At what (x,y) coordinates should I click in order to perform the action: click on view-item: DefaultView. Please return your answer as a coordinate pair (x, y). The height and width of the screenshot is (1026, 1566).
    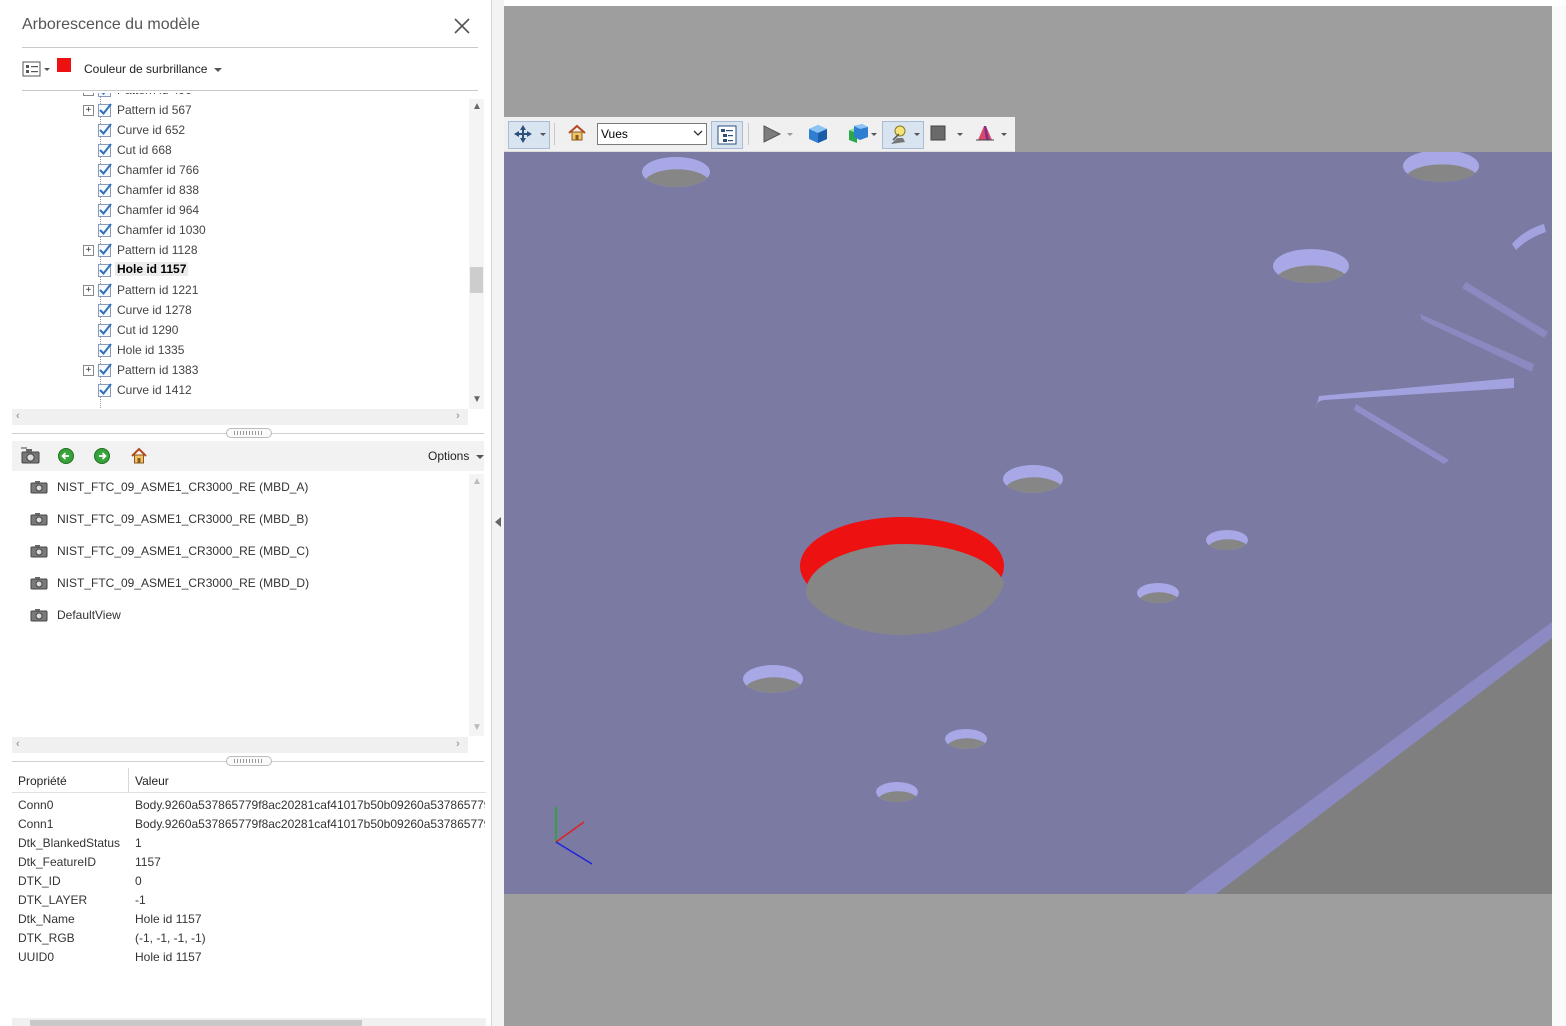
    Looking at the image, I should click on (245, 615).